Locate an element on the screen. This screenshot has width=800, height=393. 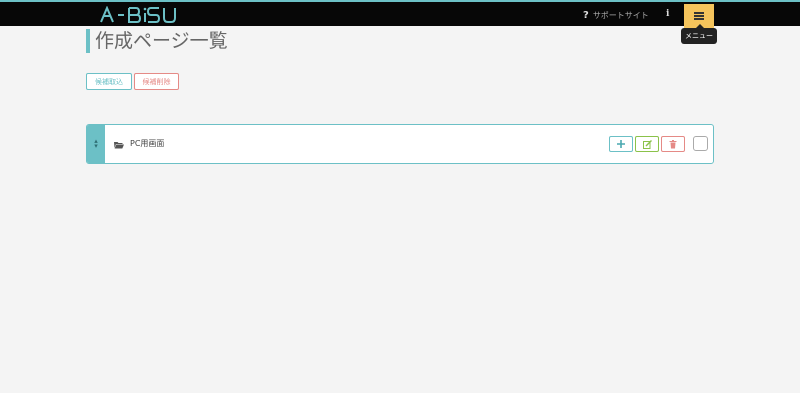
select-checkbox is located at coordinates (700, 143).